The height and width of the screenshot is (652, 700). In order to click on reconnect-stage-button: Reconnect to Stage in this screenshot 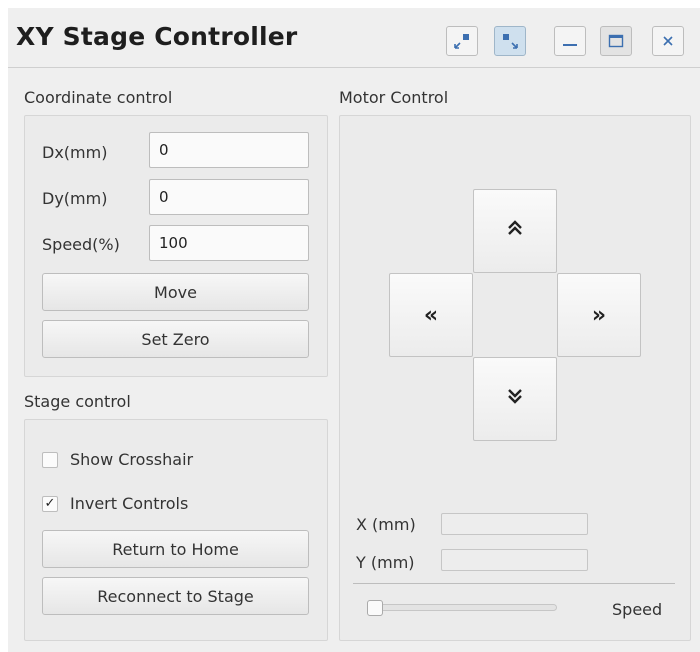, I will do `click(175, 596)`.